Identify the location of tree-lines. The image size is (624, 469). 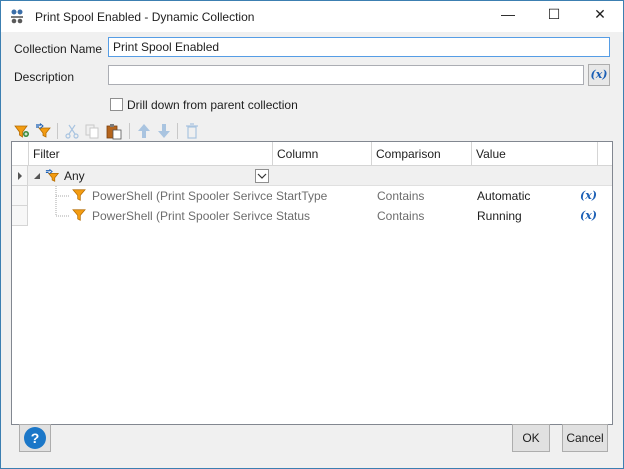
(62, 201).